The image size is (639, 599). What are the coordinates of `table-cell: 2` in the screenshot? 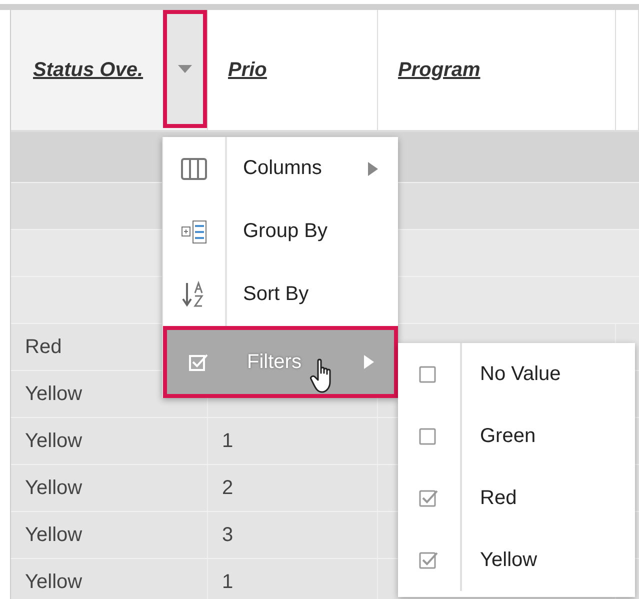 It's located at (228, 488).